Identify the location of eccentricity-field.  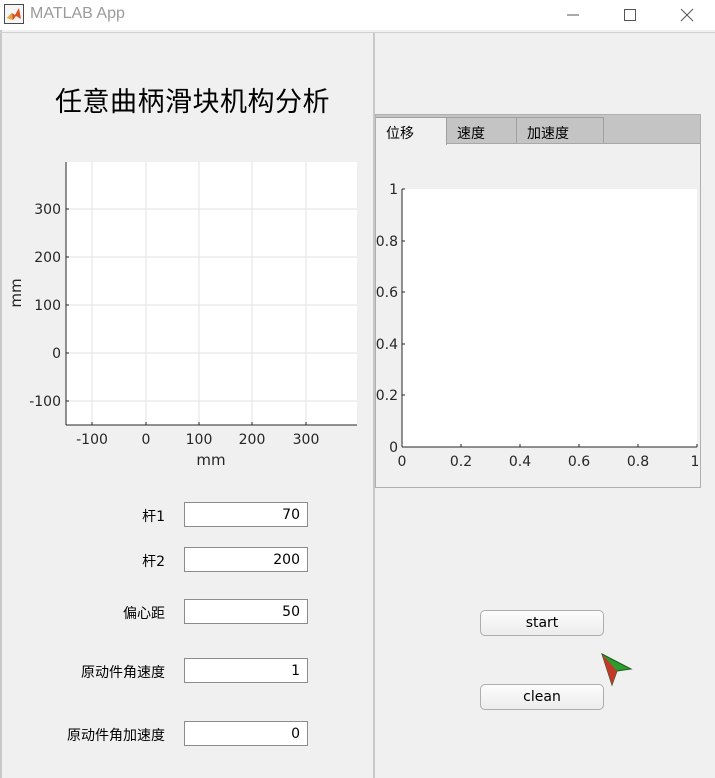
(246, 611).